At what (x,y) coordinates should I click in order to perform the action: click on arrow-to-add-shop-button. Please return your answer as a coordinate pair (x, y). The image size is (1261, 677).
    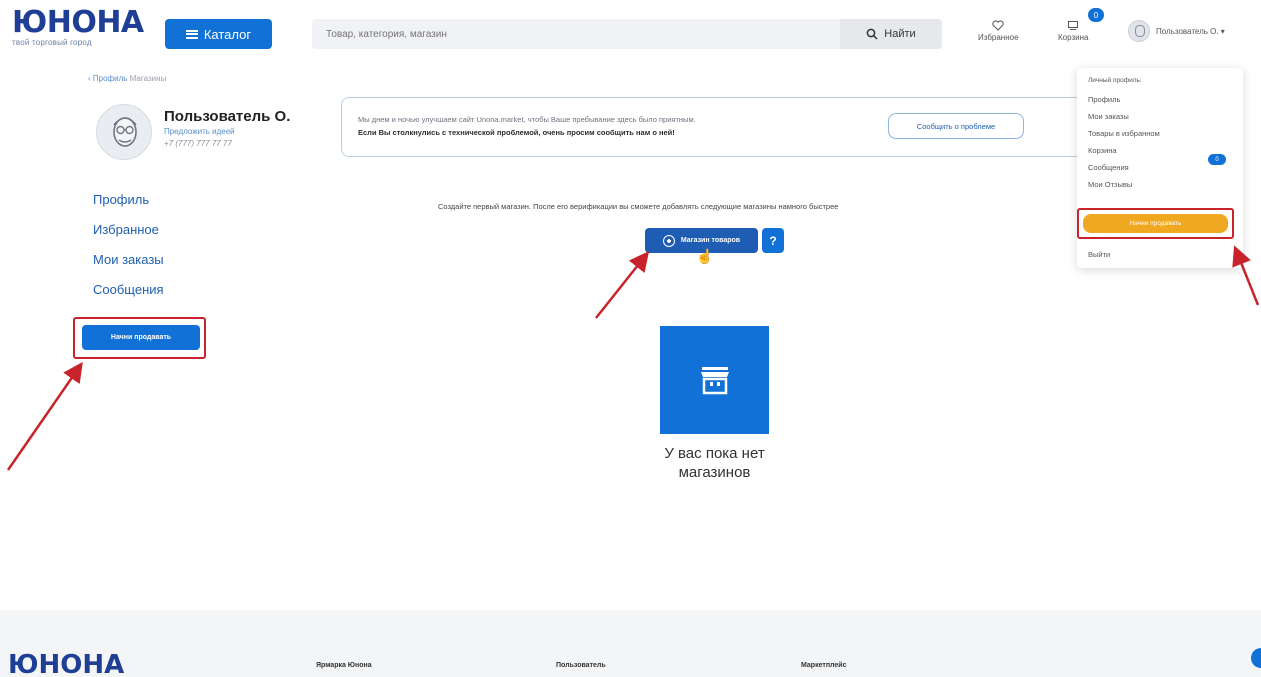
    Looking at the image, I should click on (622, 285).